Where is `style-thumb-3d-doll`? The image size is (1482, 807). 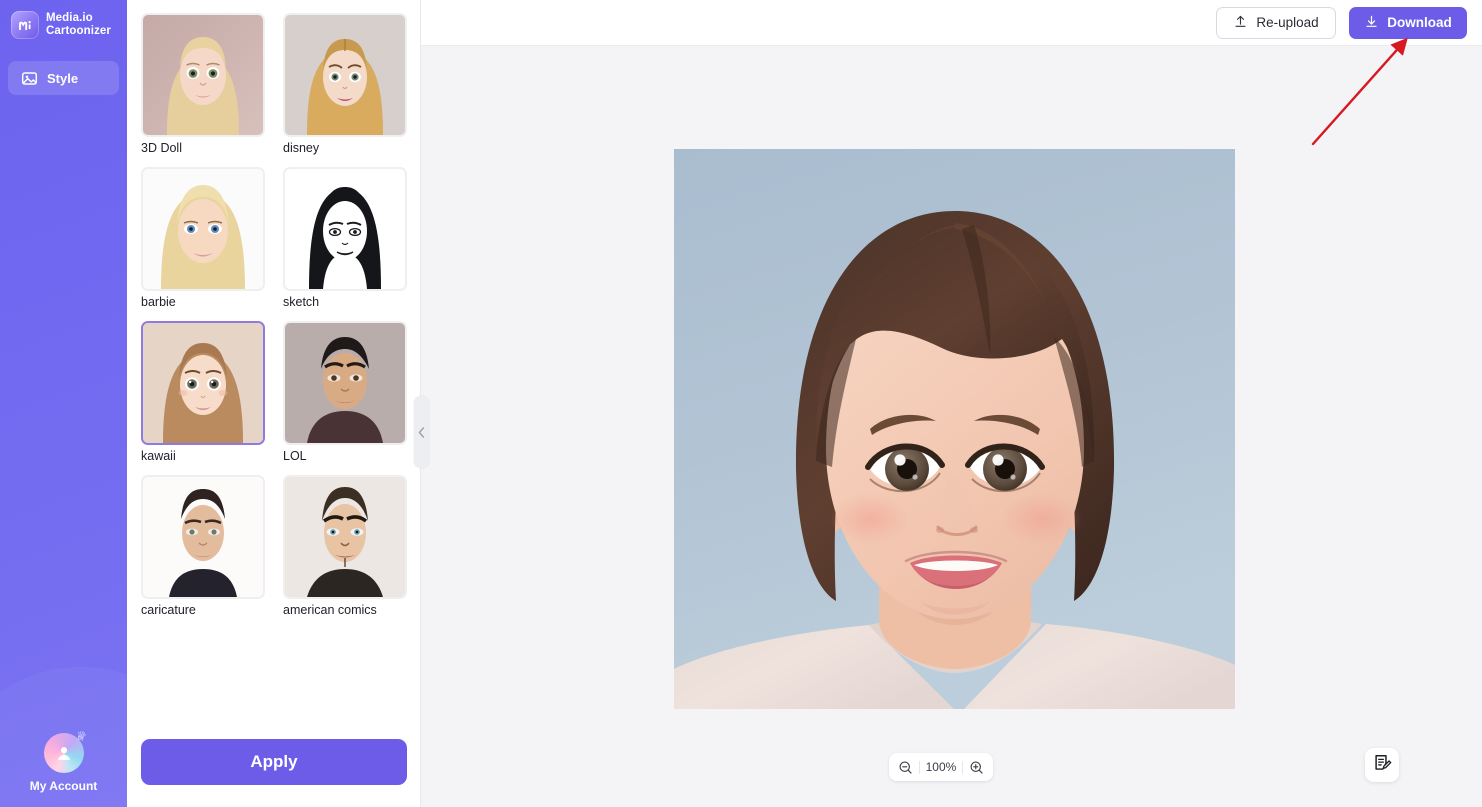
style-thumb-3d-doll is located at coordinates (203, 75).